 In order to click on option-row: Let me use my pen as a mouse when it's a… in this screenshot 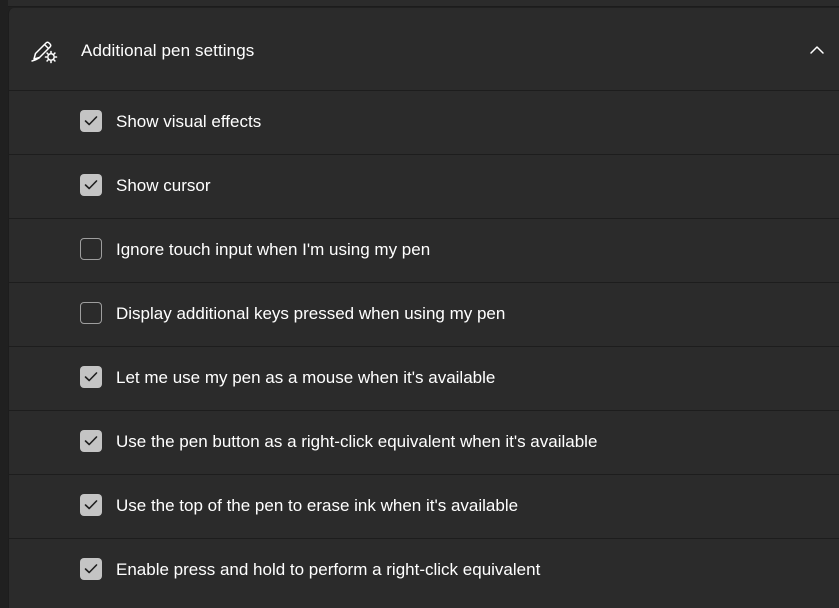, I will do `click(424, 379)`.